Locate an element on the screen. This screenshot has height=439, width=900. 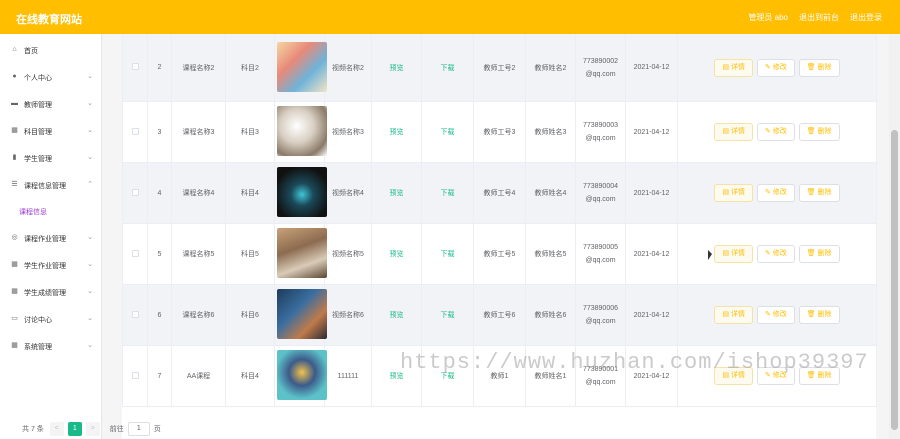
video-name: 视频名称2 is located at coordinates (348, 68).